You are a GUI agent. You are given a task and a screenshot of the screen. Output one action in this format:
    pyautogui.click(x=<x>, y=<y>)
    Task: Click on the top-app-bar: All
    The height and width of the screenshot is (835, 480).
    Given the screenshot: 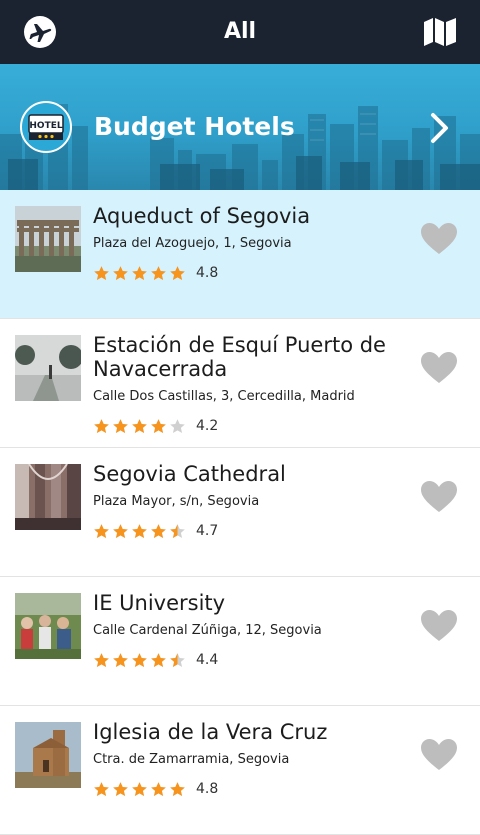 What is the action you would take?
    pyautogui.click(x=240, y=32)
    